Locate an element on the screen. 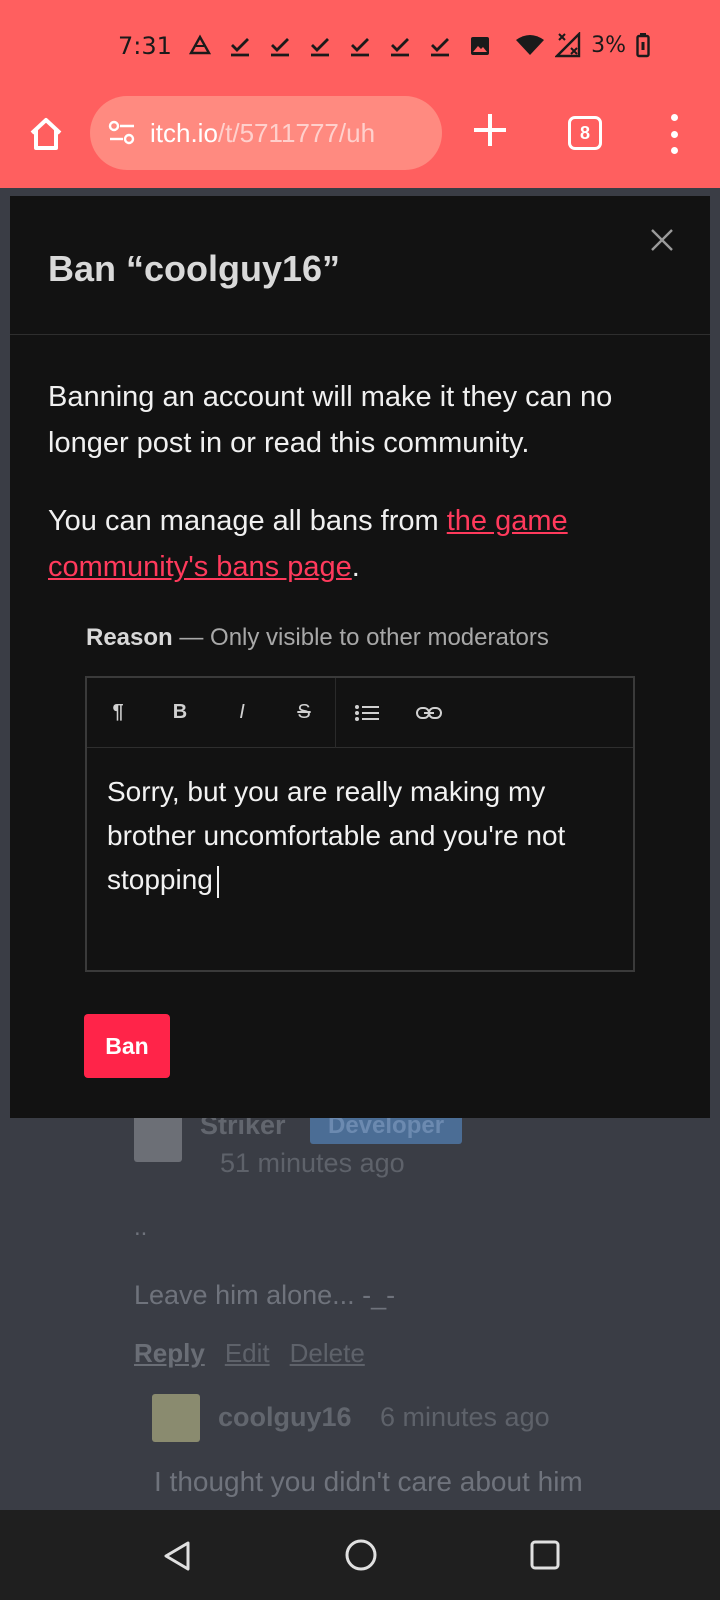  new-tab-icon is located at coordinates (490, 130).